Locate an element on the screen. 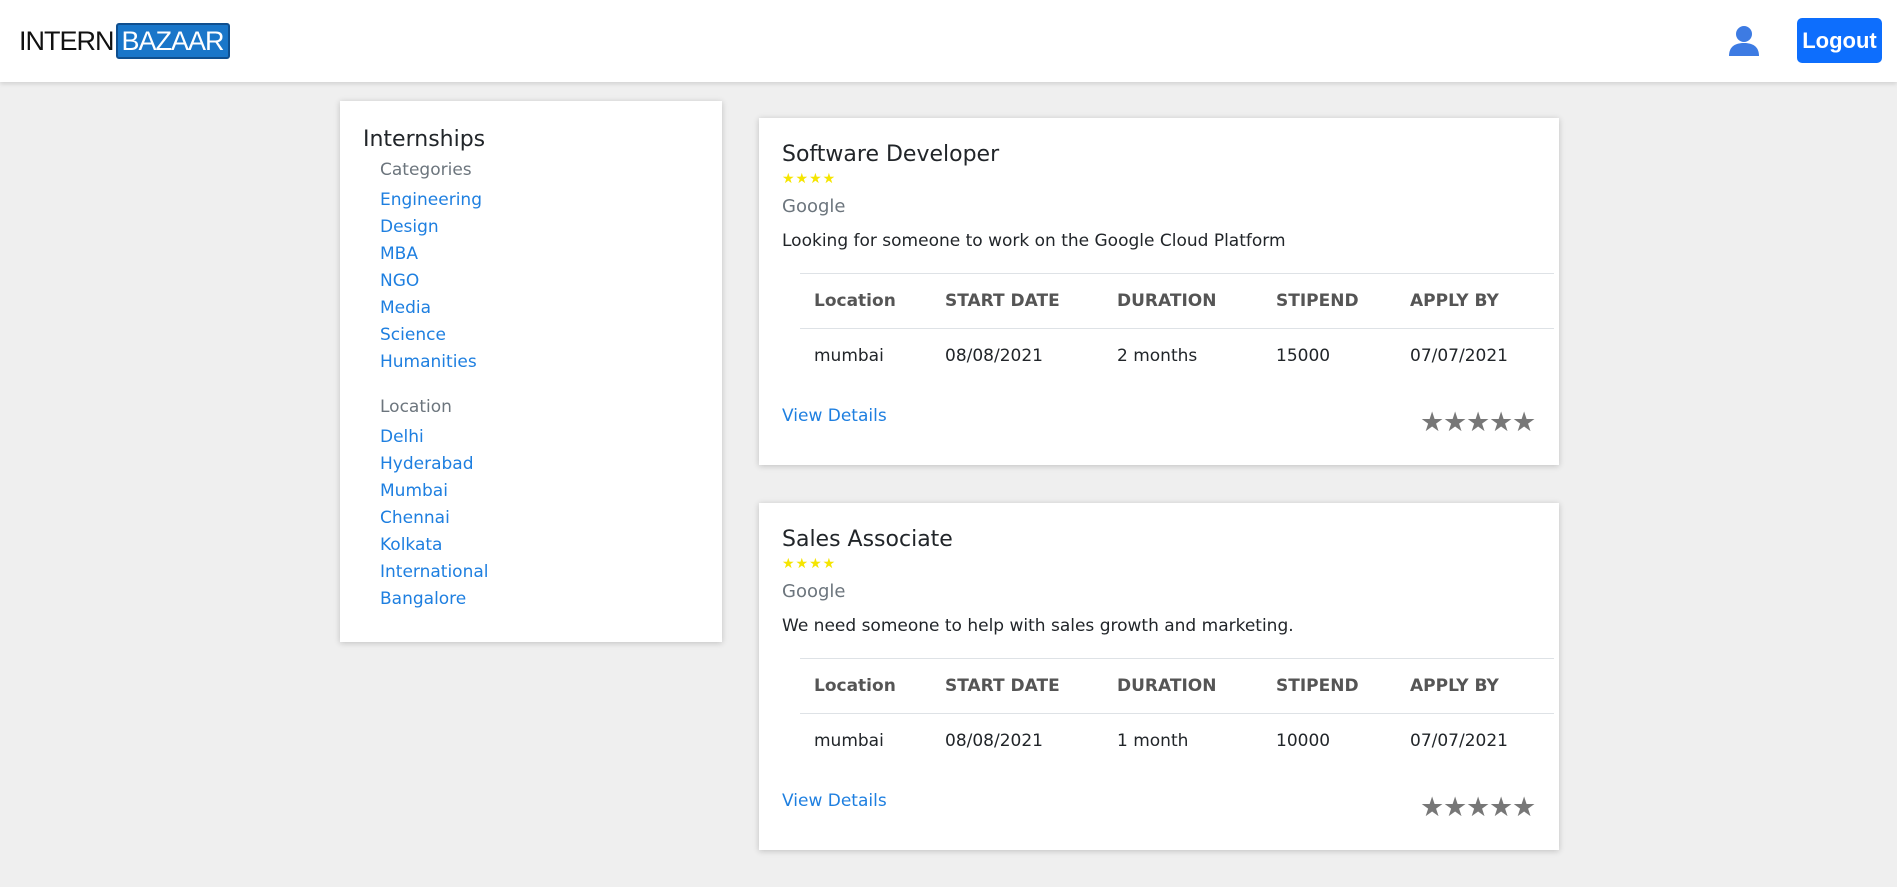 This screenshot has width=1897, height=887. internship-title: Software Developer is located at coordinates (891, 154).